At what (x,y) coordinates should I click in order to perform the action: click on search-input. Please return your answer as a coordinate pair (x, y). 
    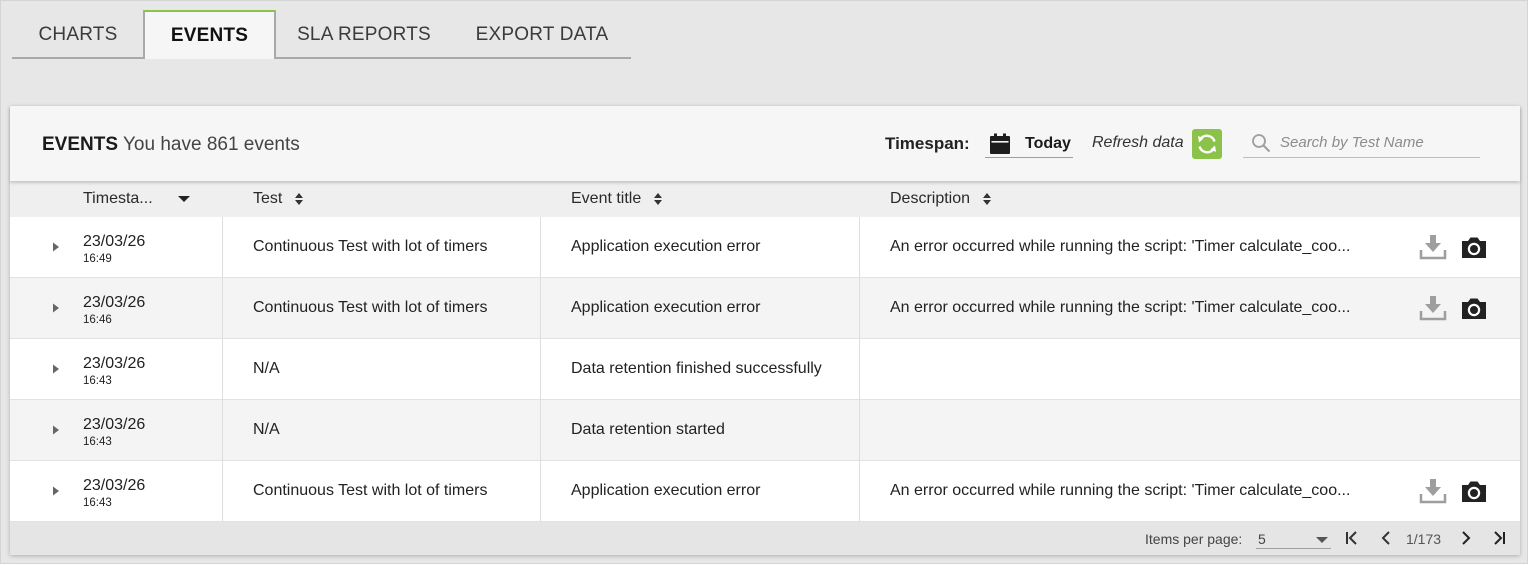
    Looking at the image, I should click on (1375, 142).